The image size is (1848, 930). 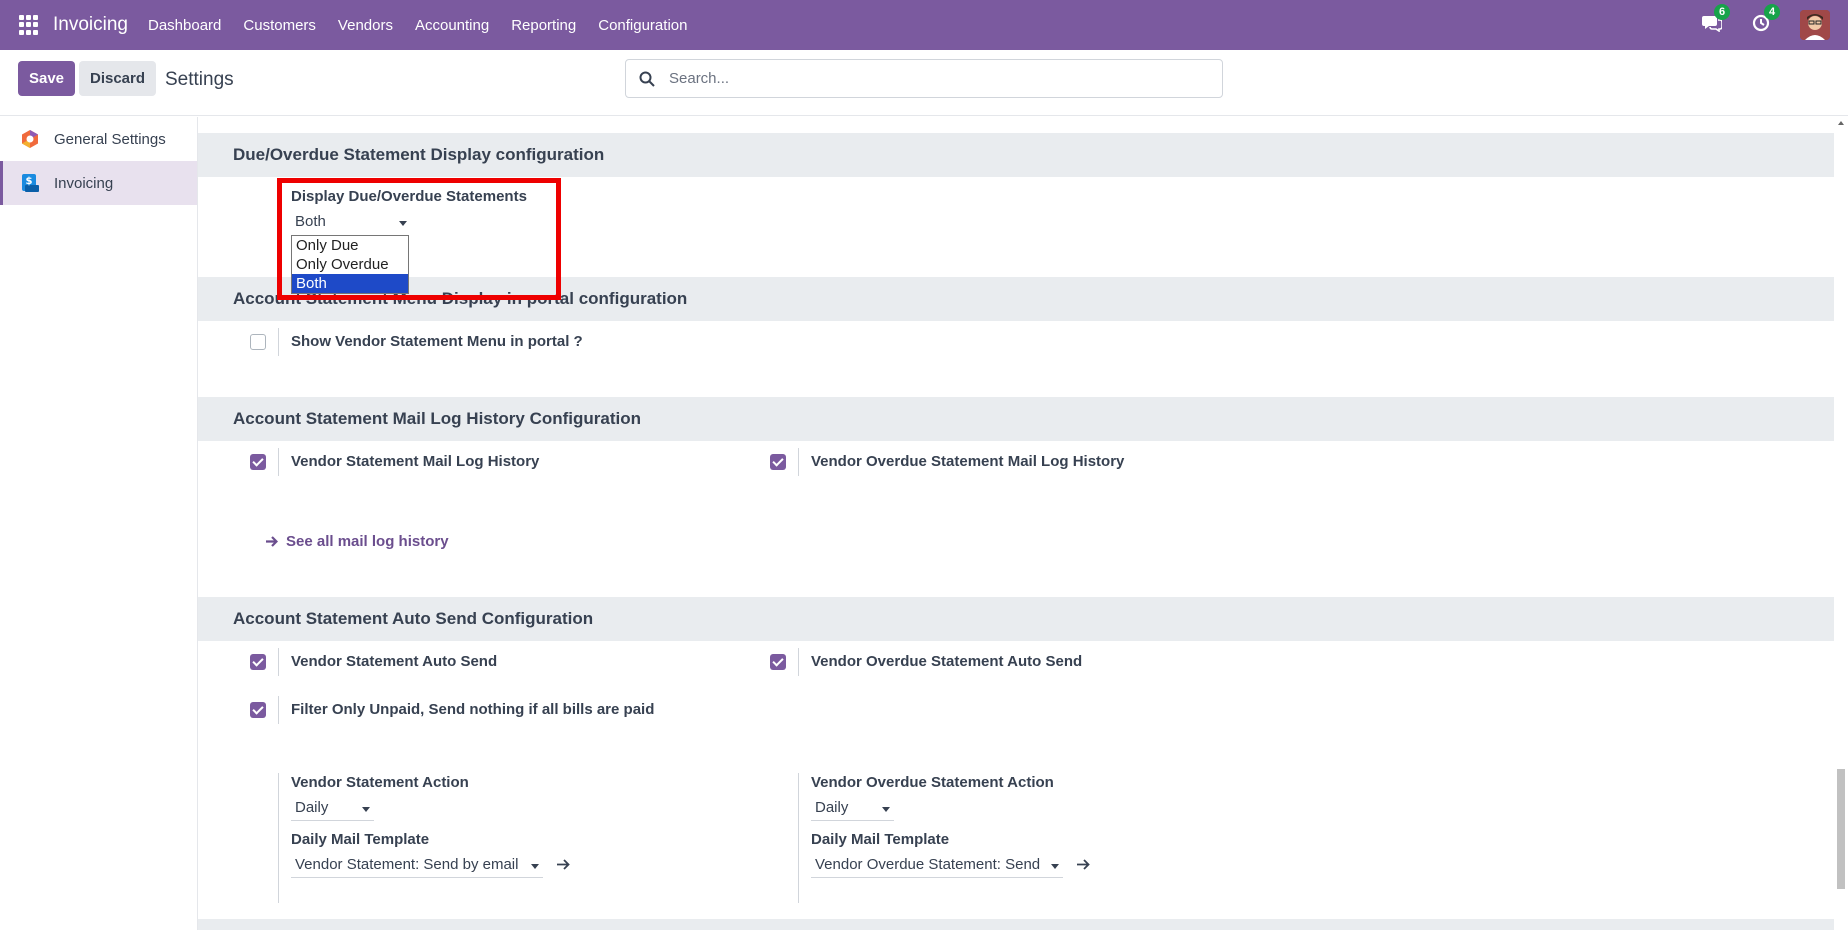 I want to click on portal-menu-checkbox, so click(x=258, y=342).